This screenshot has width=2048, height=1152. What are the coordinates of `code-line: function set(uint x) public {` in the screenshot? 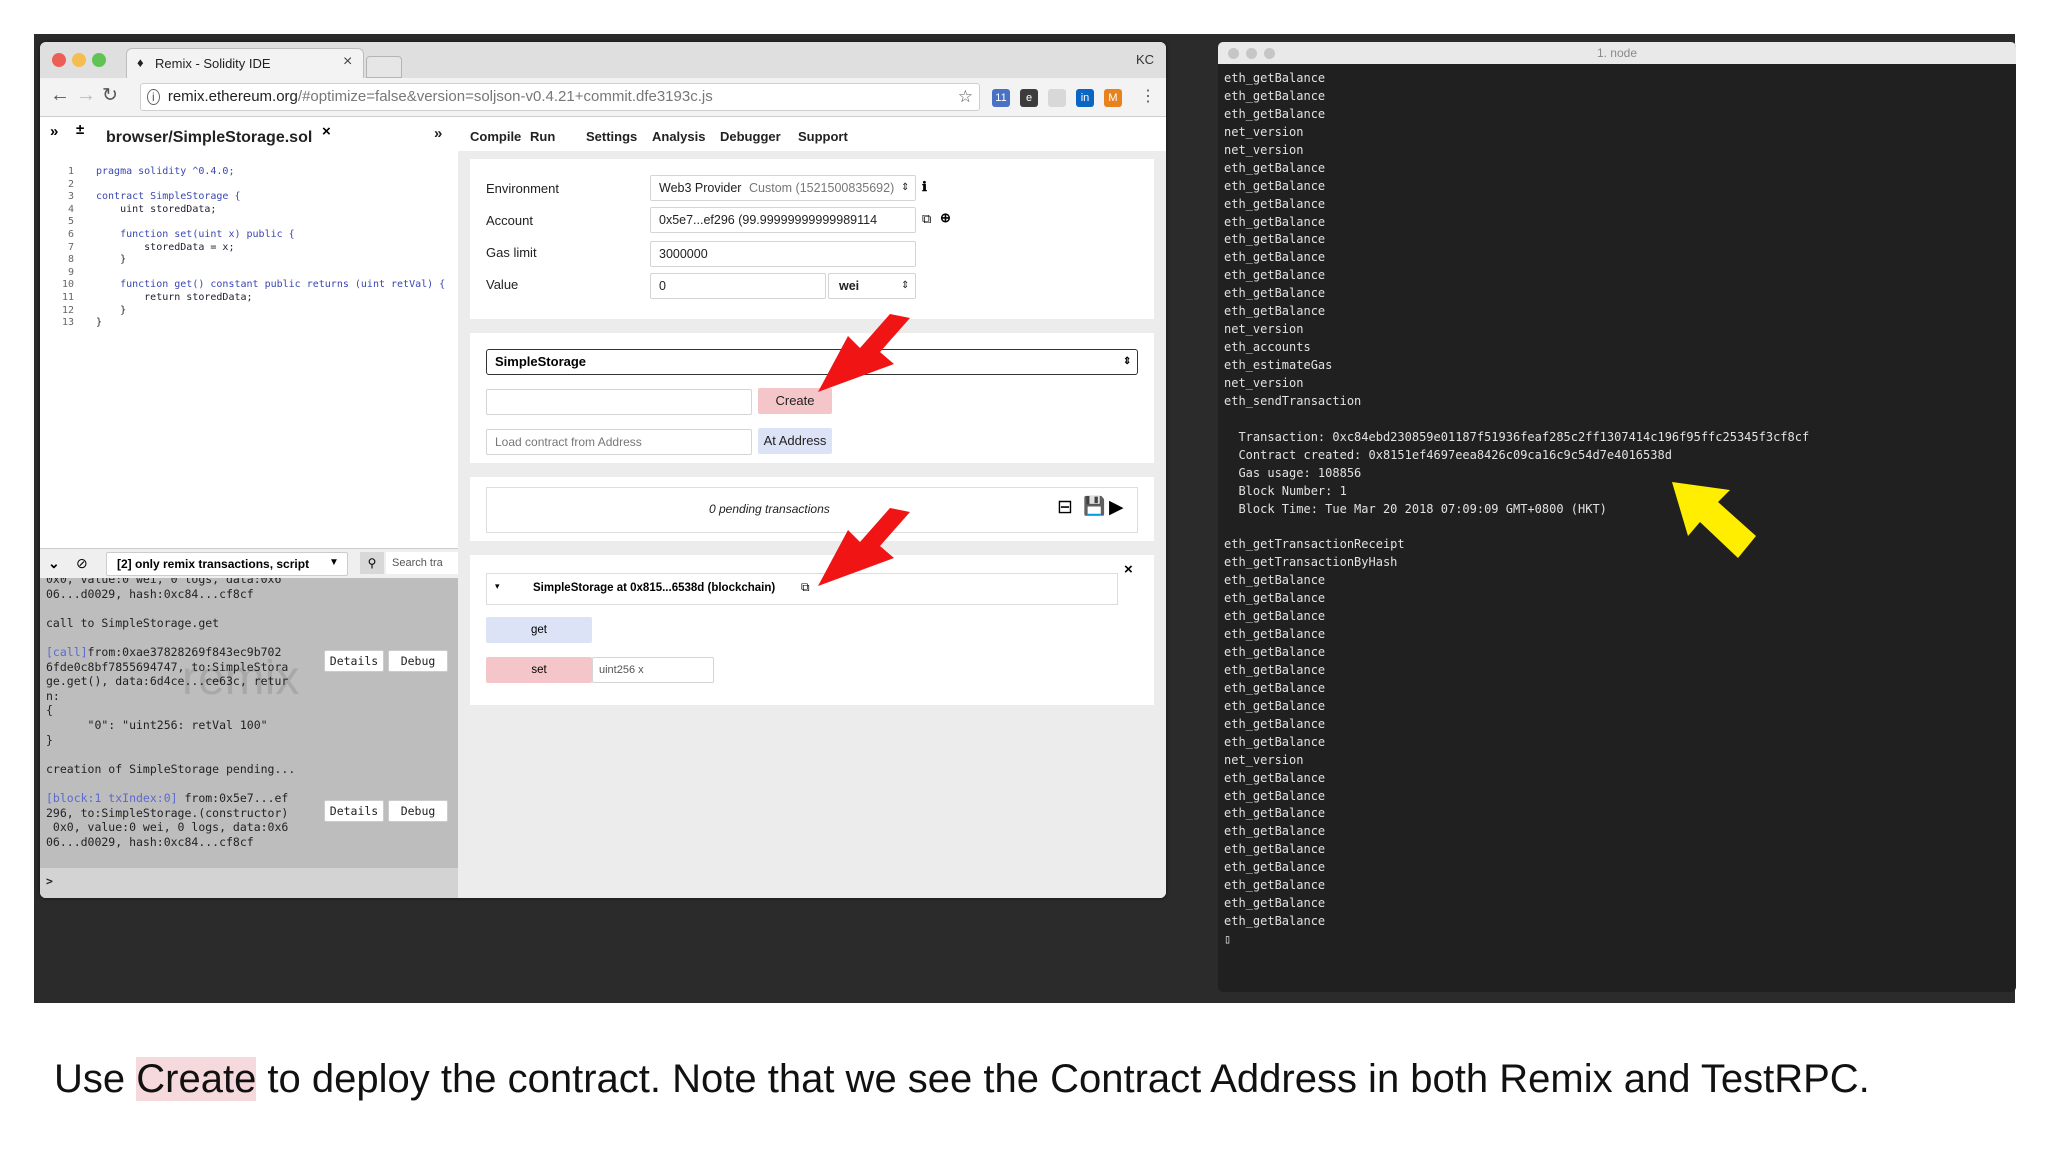 It's located at (195, 234).